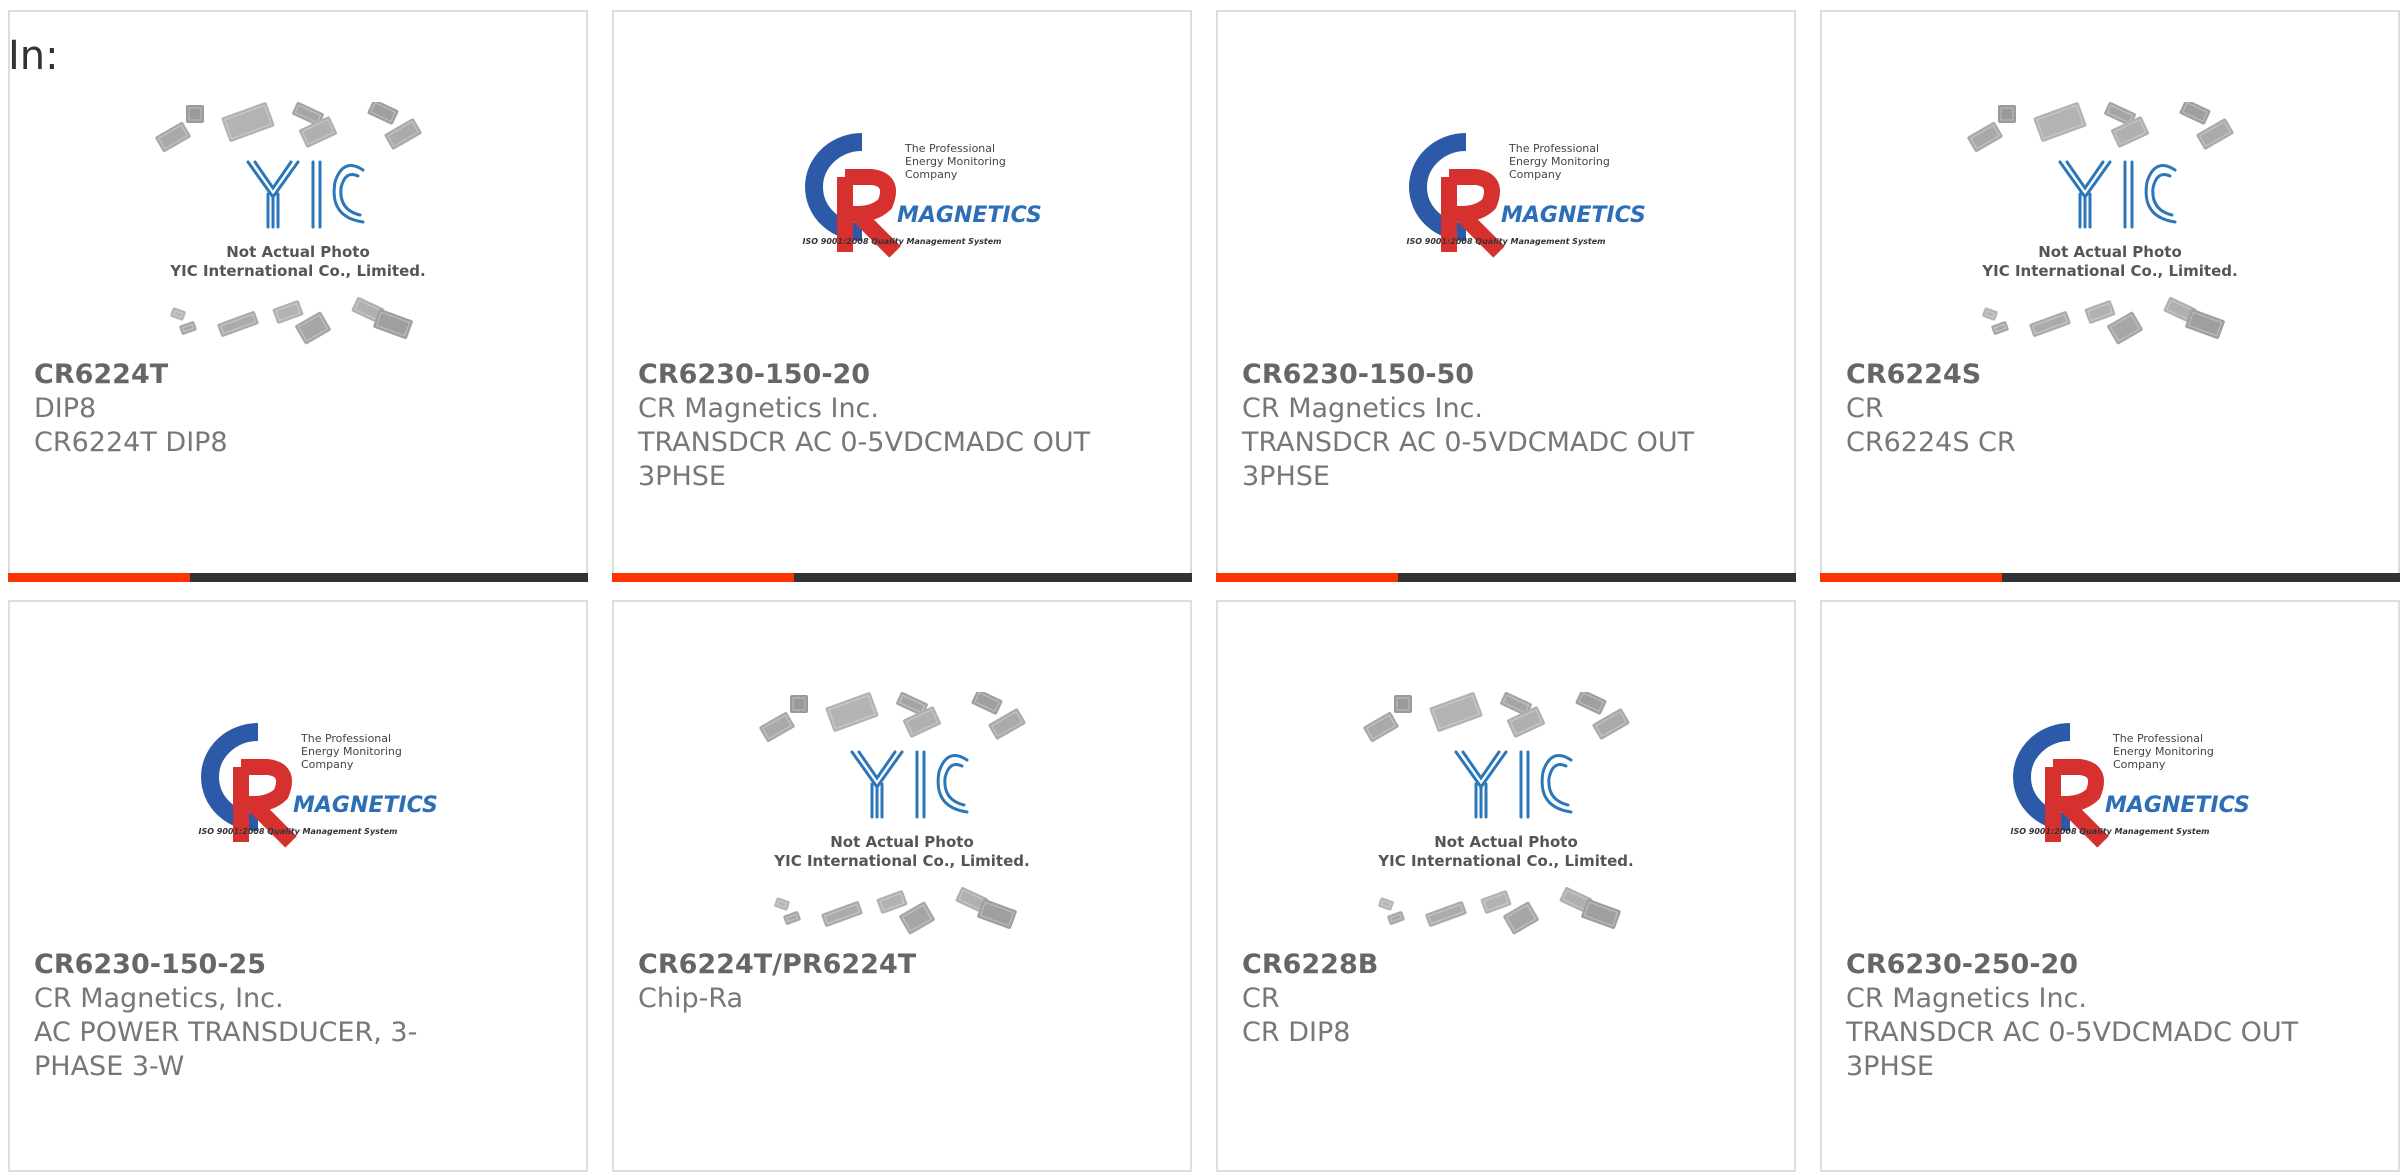 The width and height of the screenshot is (2400, 1172). Describe the element at coordinates (226, 1032) in the screenshot. I see `product-description: AC POWER TRANSDUCER, 3-` at that location.